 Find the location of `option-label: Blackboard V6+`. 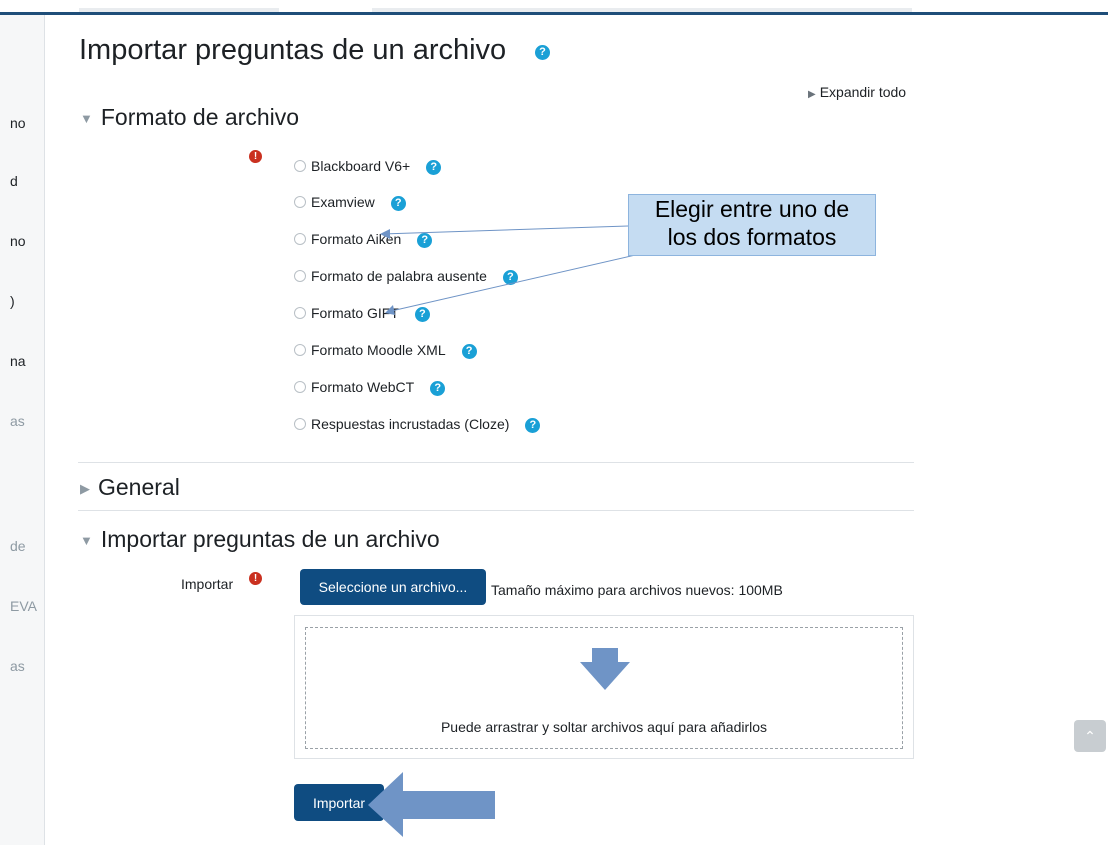

option-label: Blackboard V6+ is located at coordinates (361, 166).